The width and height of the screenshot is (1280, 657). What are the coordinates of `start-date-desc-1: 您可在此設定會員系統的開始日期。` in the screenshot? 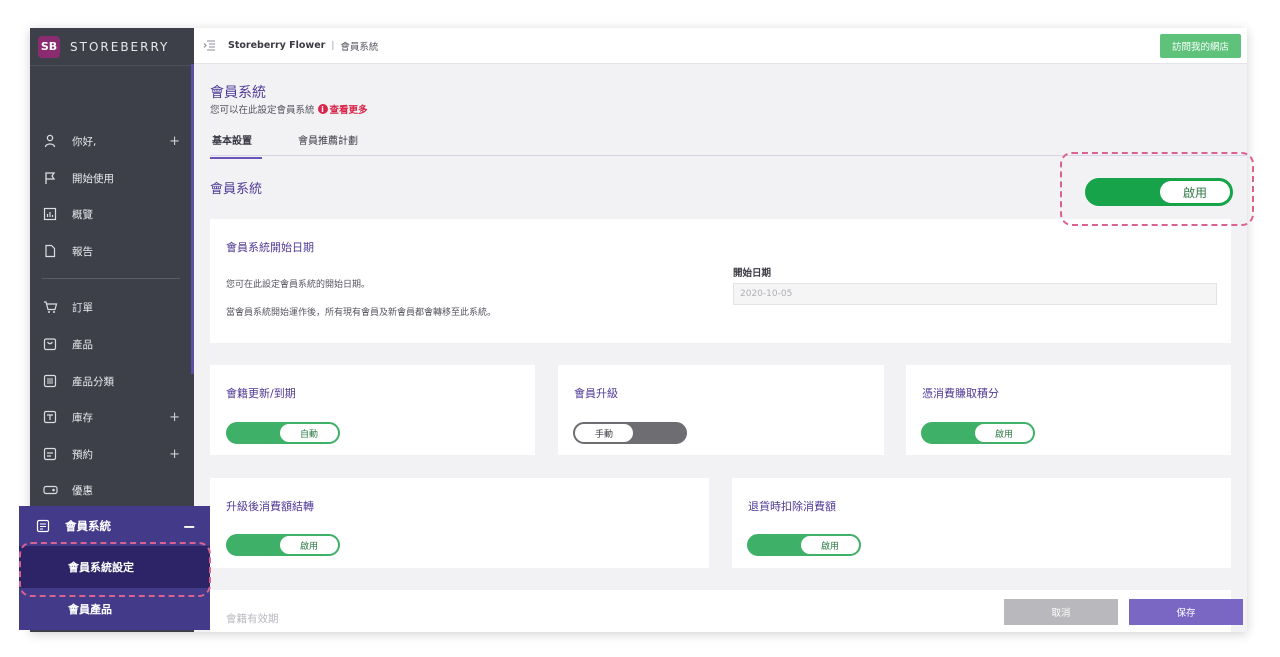 It's located at (298, 285).